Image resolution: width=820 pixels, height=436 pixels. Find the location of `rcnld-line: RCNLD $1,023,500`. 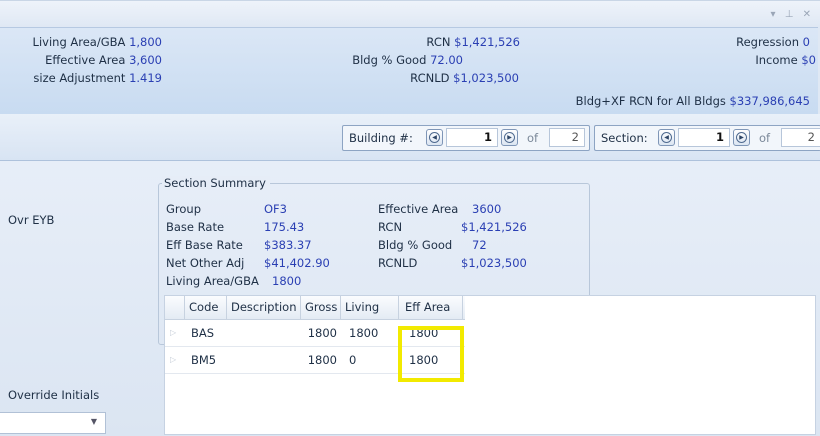

rcnld-line: RCNLD $1,023,500 is located at coordinates (464, 78).